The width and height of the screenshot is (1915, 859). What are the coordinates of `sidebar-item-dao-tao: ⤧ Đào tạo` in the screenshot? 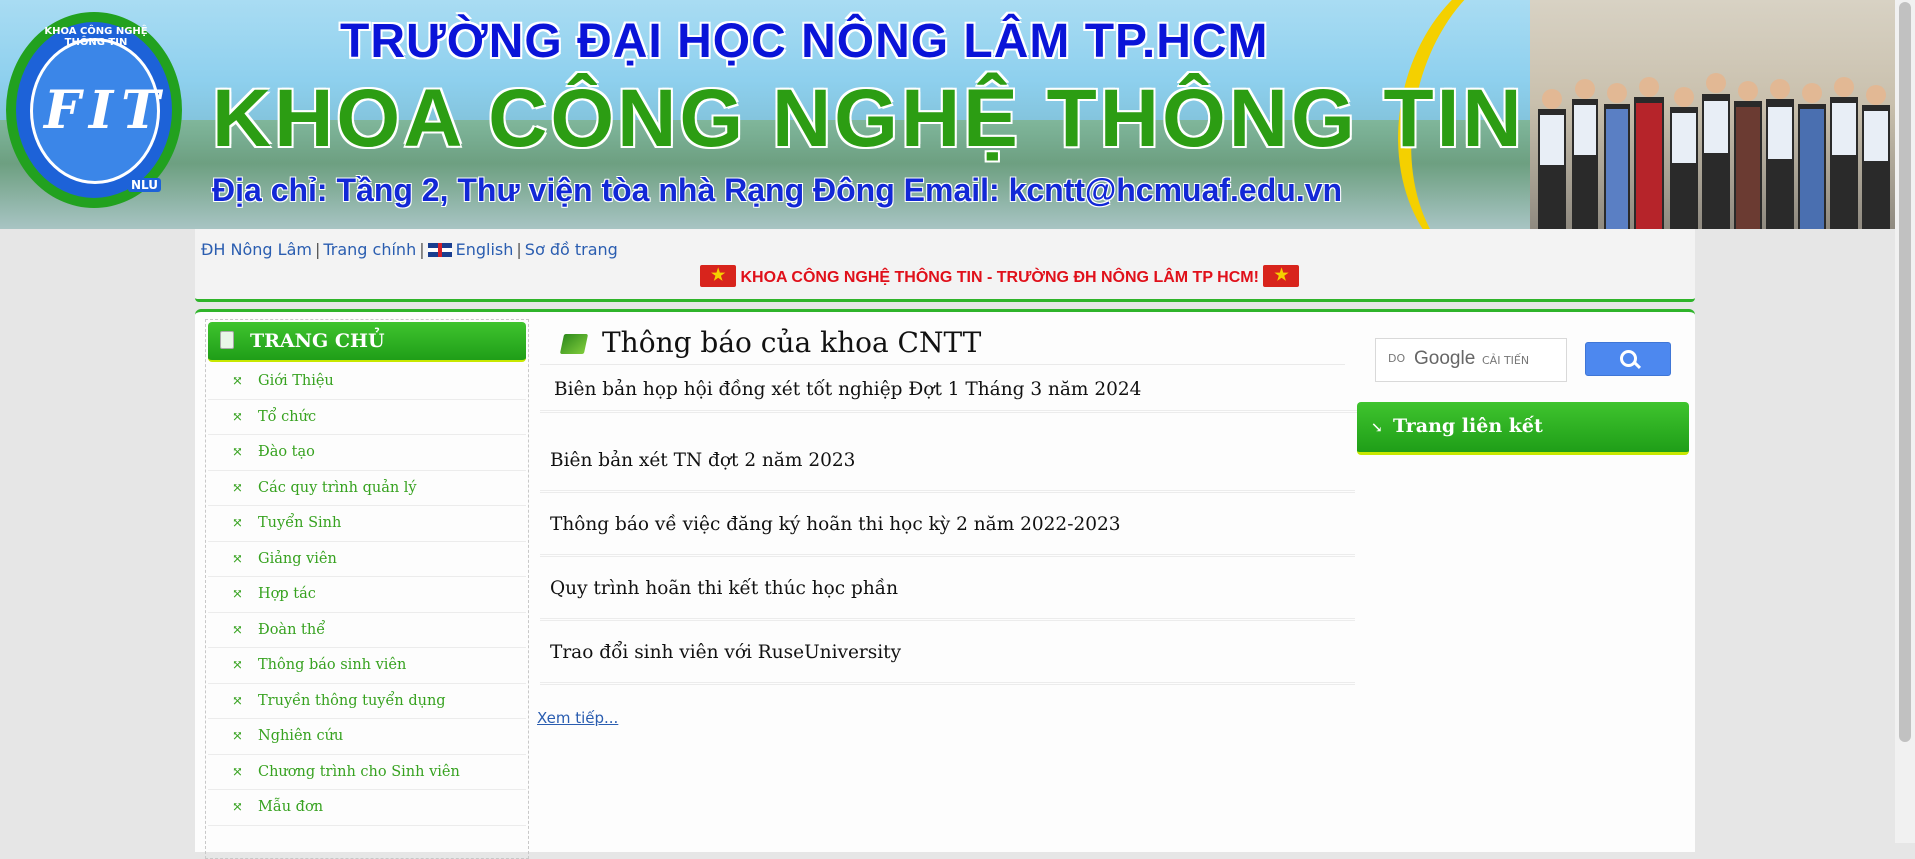 It's located at (367, 453).